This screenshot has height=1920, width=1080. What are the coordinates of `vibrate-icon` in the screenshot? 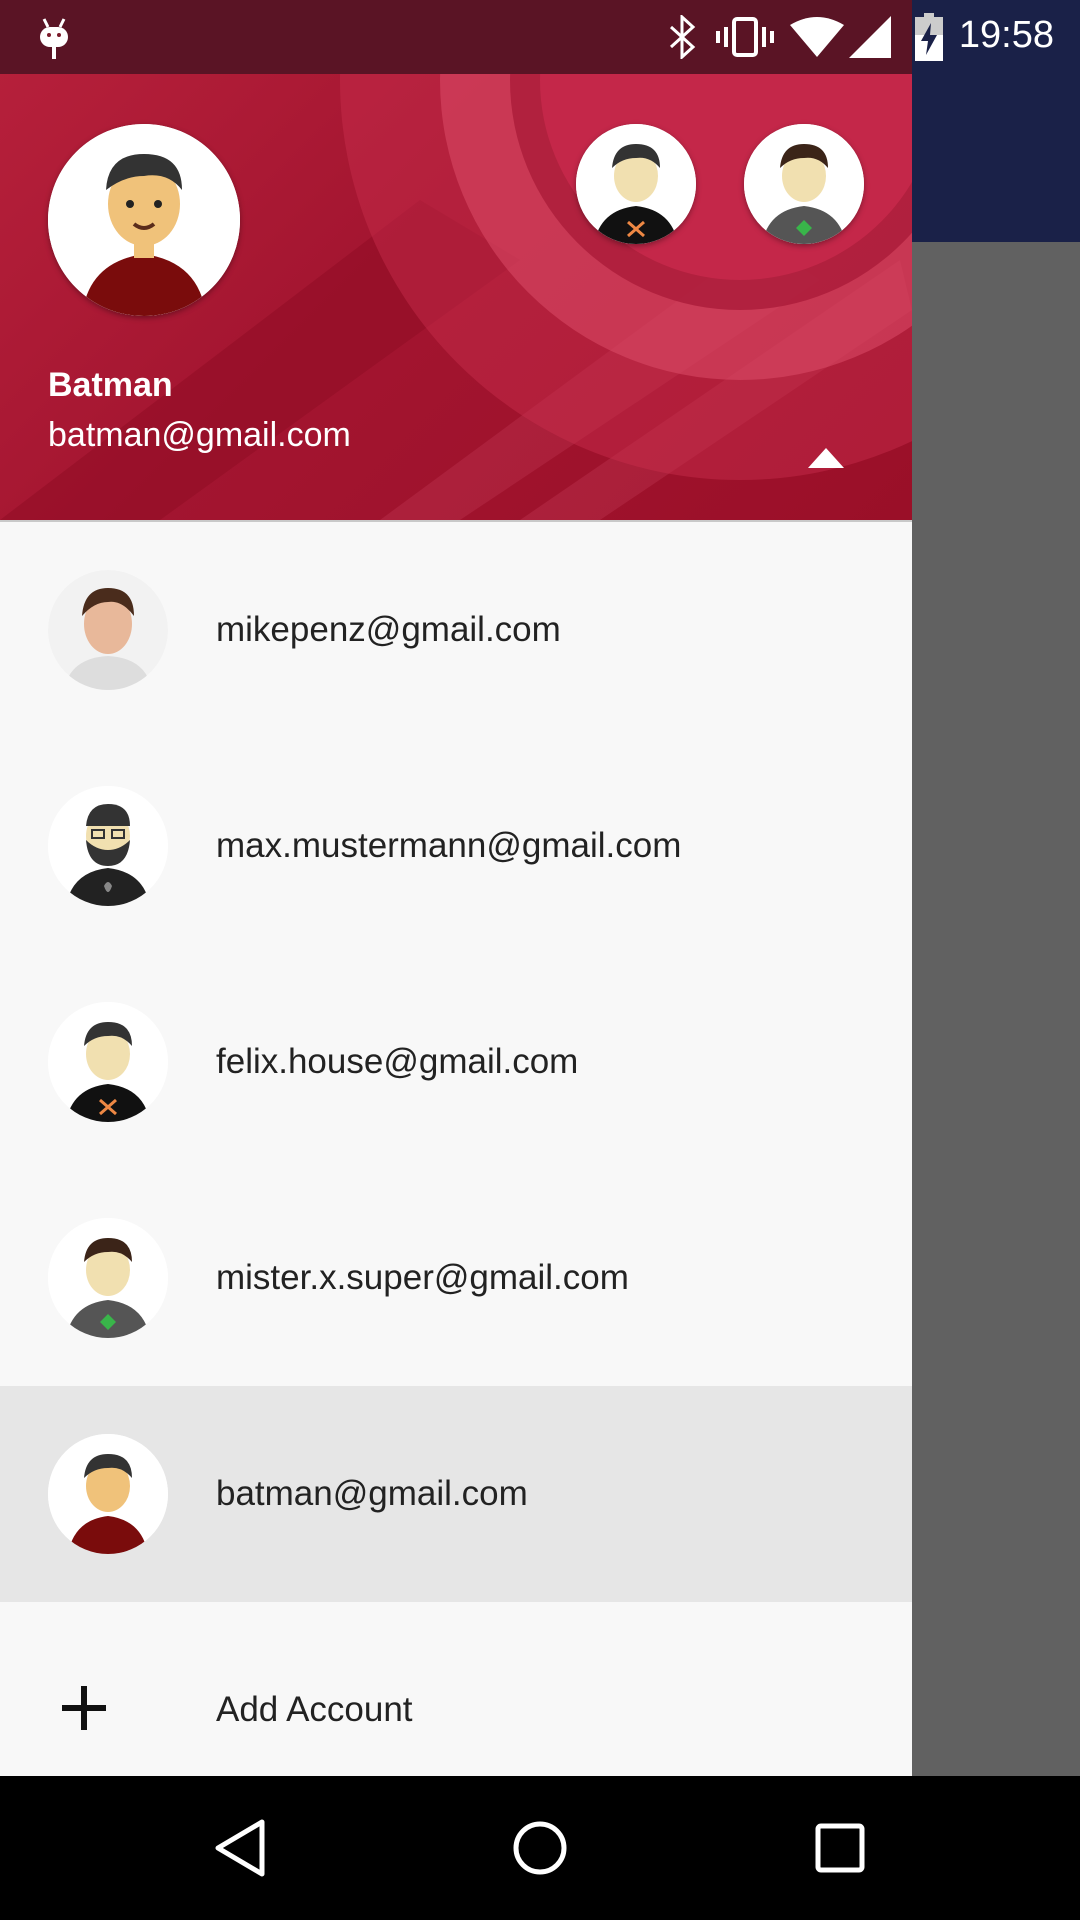 It's located at (745, 37).